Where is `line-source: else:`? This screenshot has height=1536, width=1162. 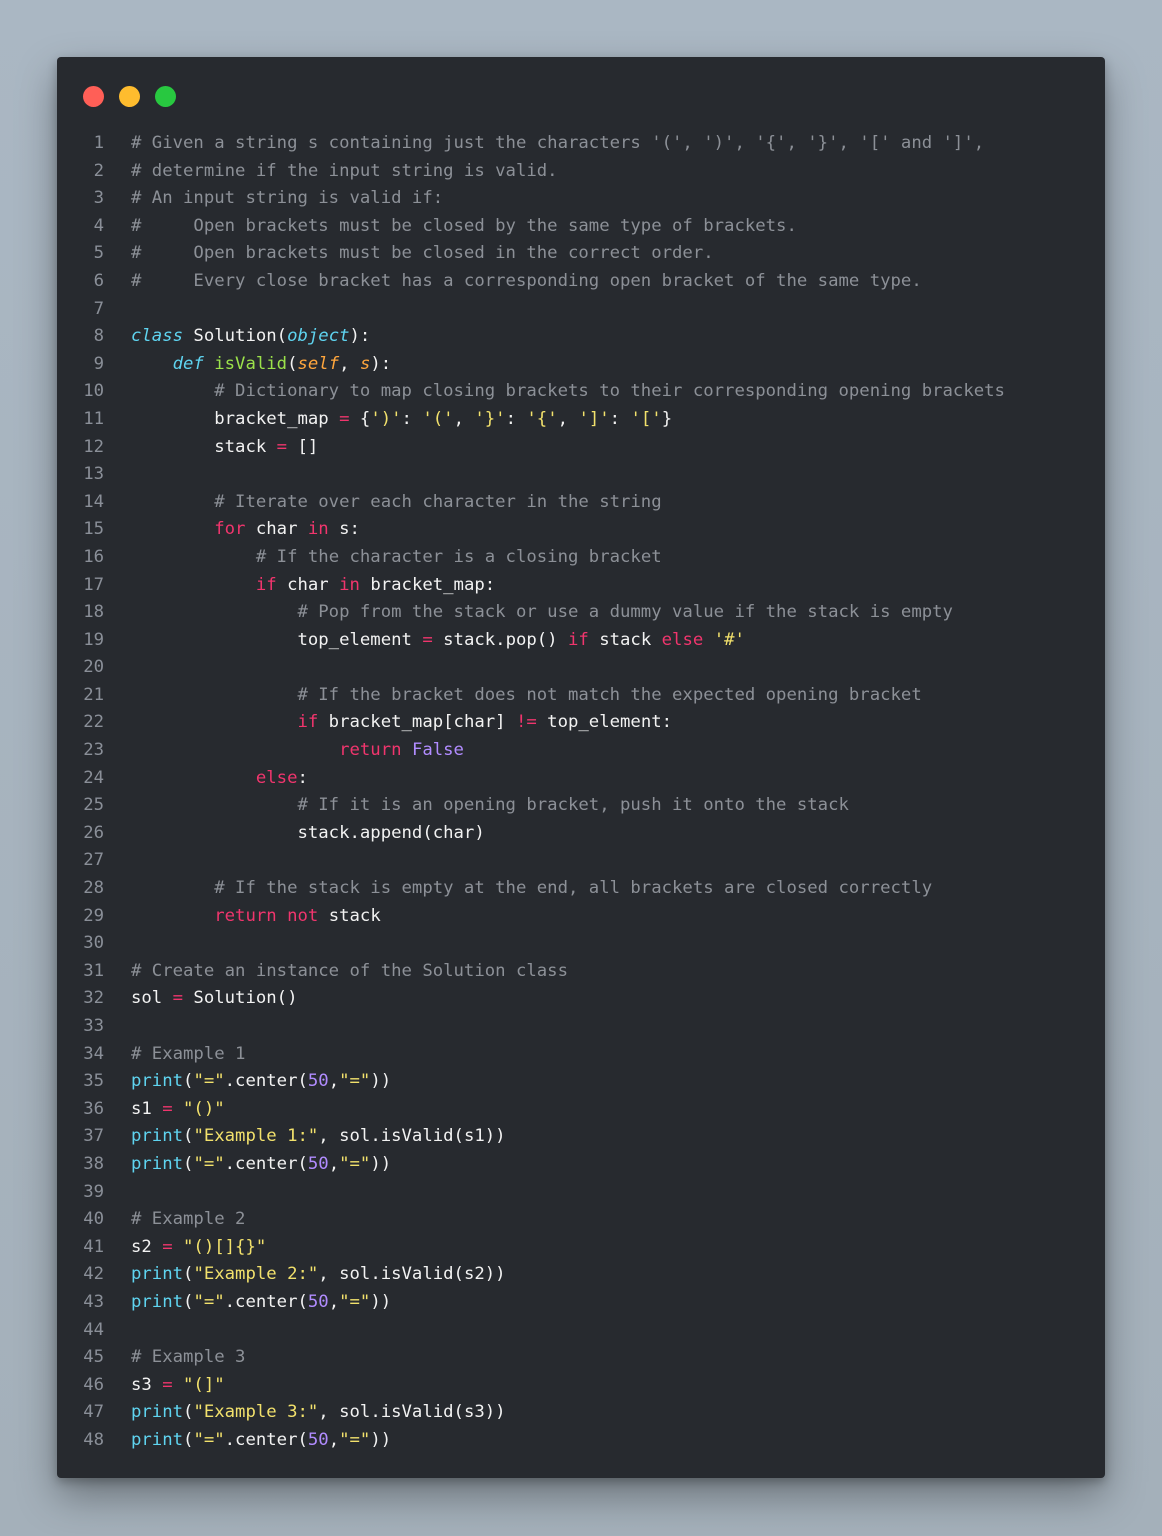
line-source: else: is located at coordinates (219, 779).